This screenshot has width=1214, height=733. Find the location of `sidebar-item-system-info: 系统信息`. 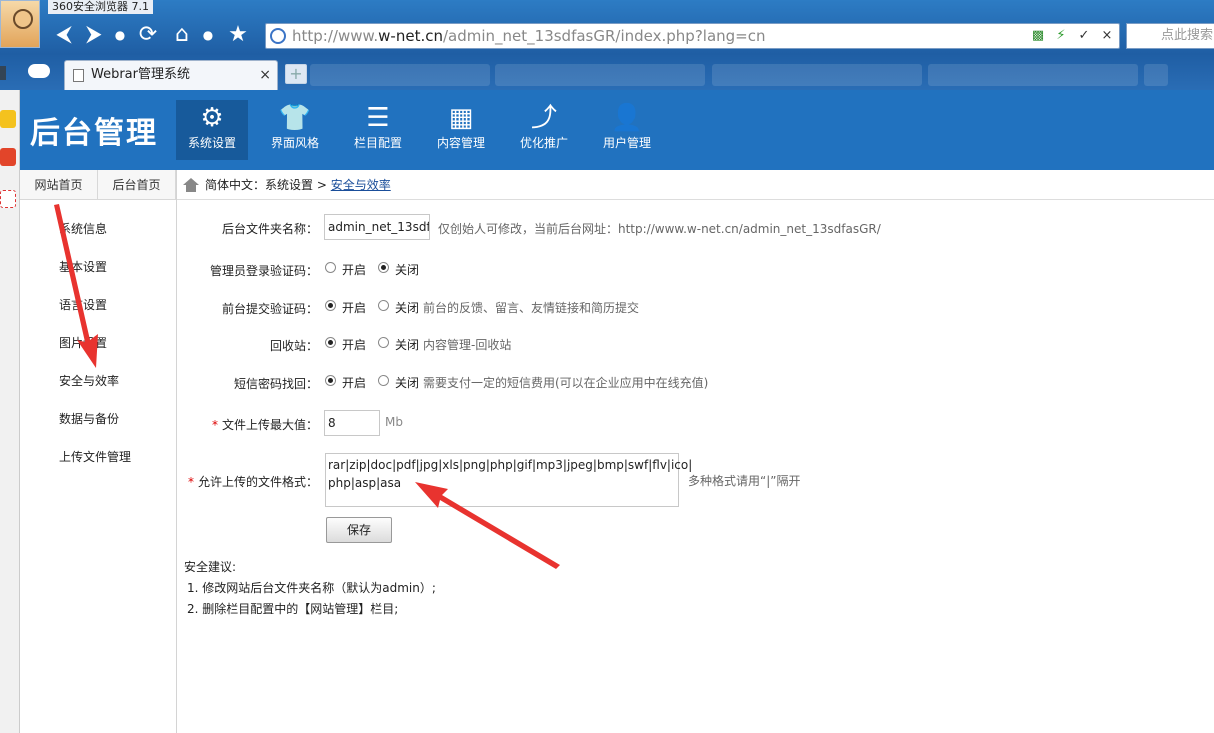

sidebar-item-system-info: 系统信息 is located at coordinates (83, 228).